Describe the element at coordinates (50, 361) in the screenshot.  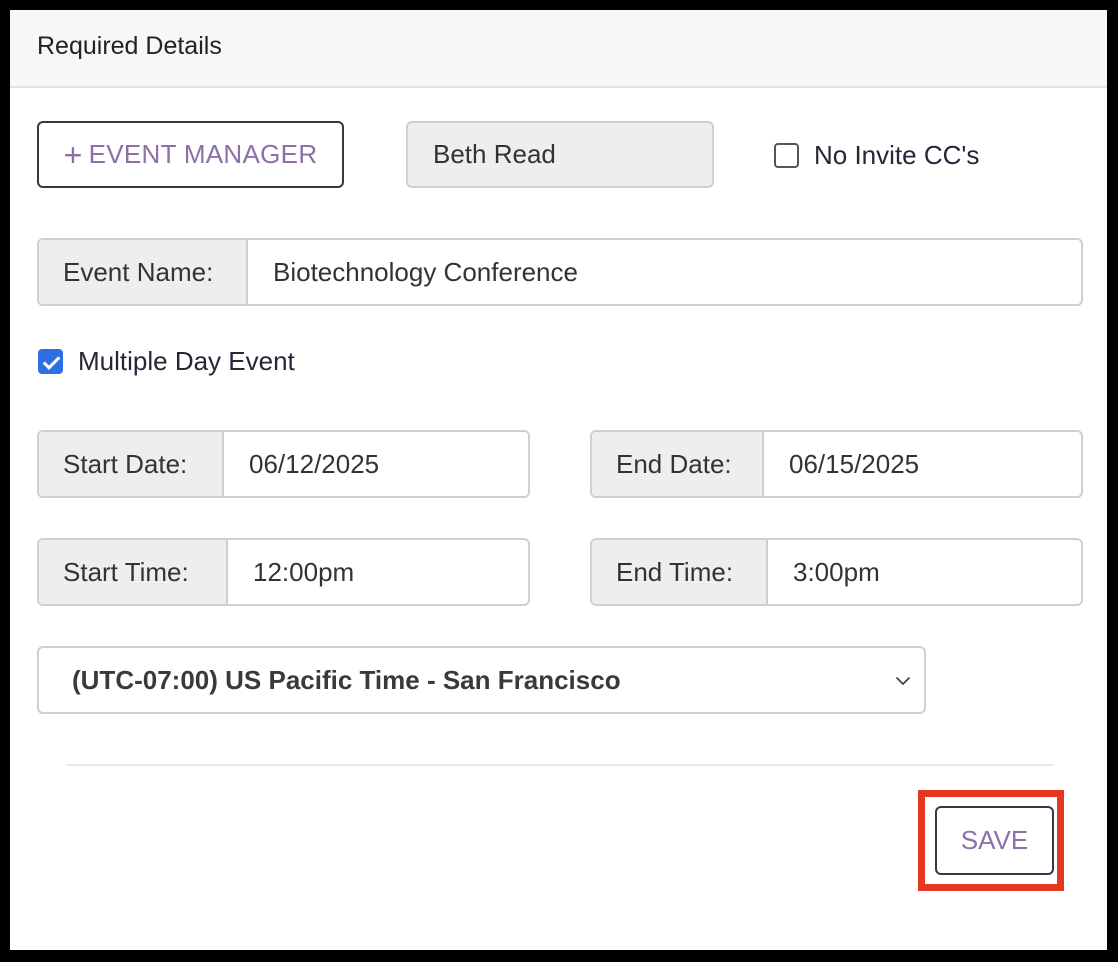
I see `multiple-day-checkbox` at that location.